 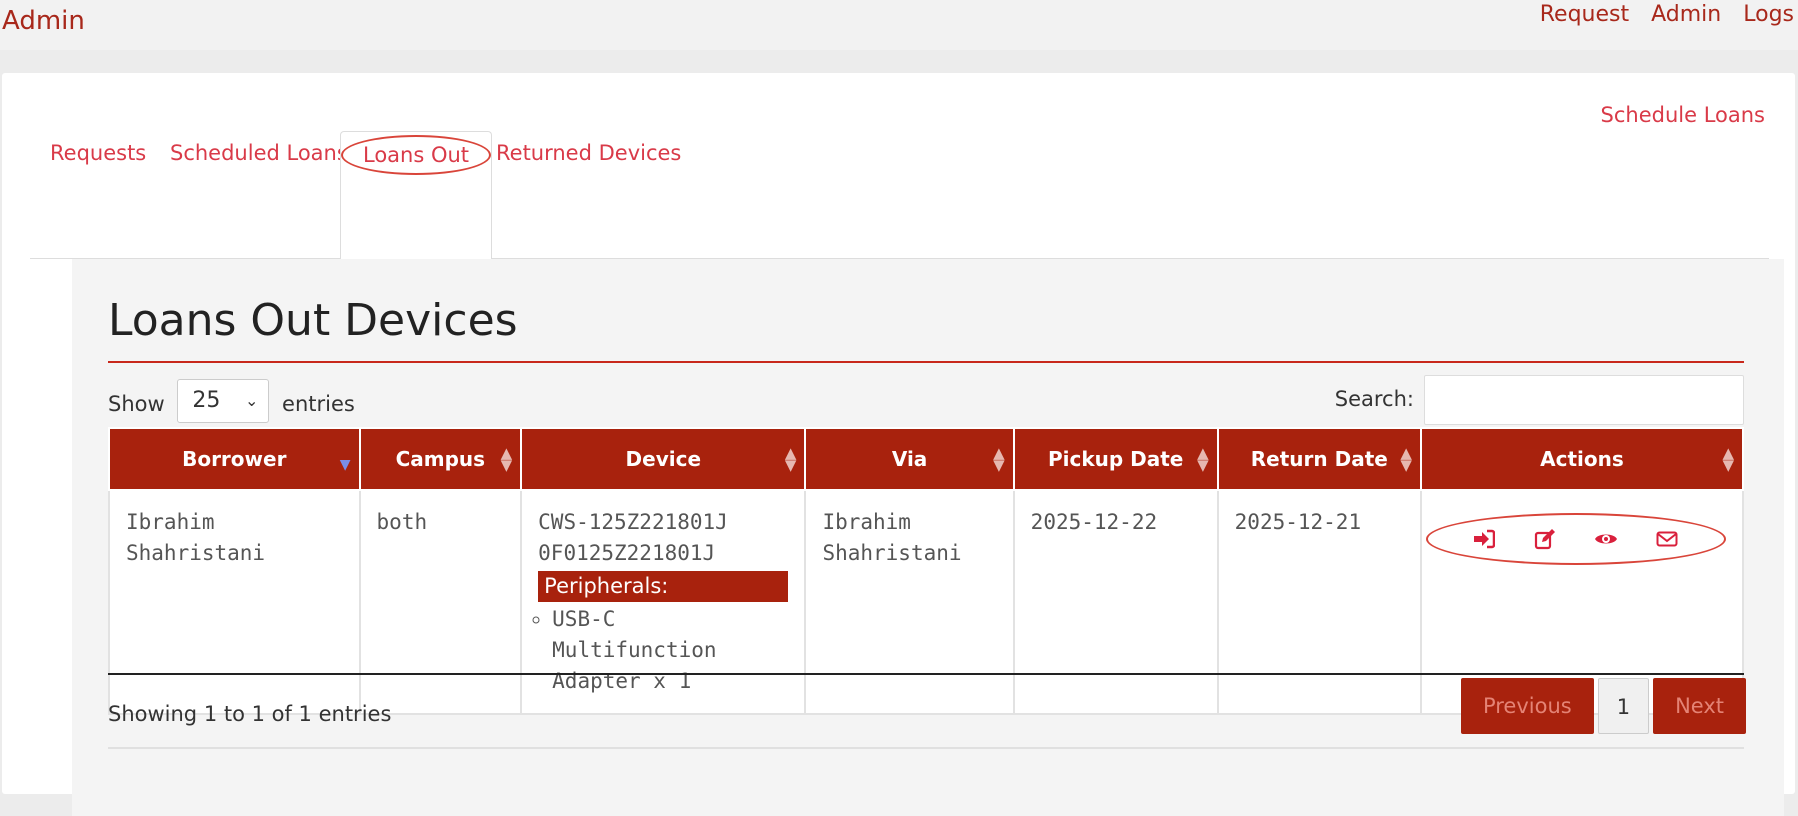 I want to click on panel-footer-divider, so click(x=926, y=748).